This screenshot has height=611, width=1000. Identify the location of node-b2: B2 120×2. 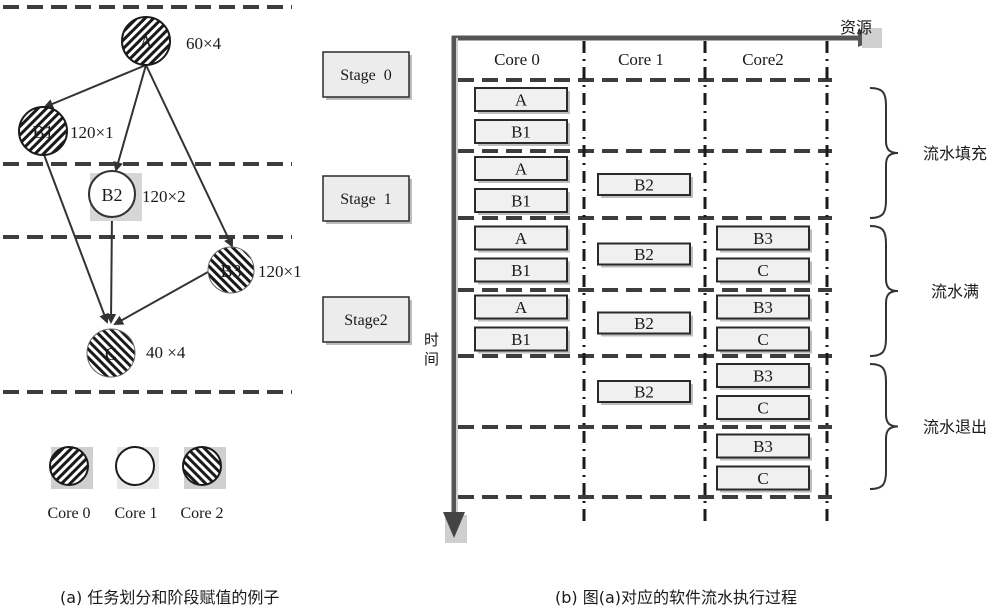
(137, 195).